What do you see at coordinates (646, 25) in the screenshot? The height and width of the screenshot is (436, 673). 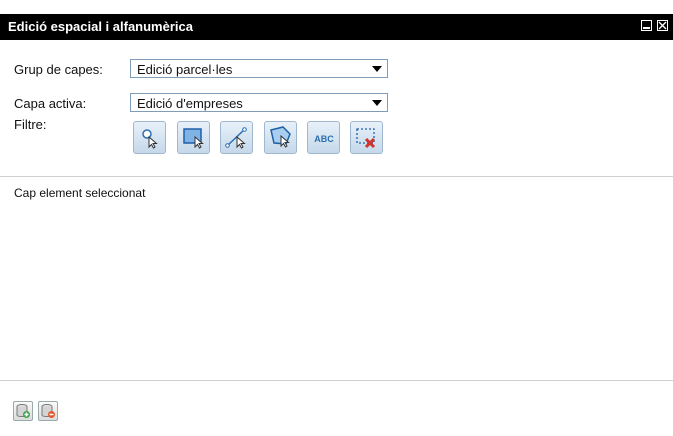 I see `minimize-icon` at bounding box center [646, 25].